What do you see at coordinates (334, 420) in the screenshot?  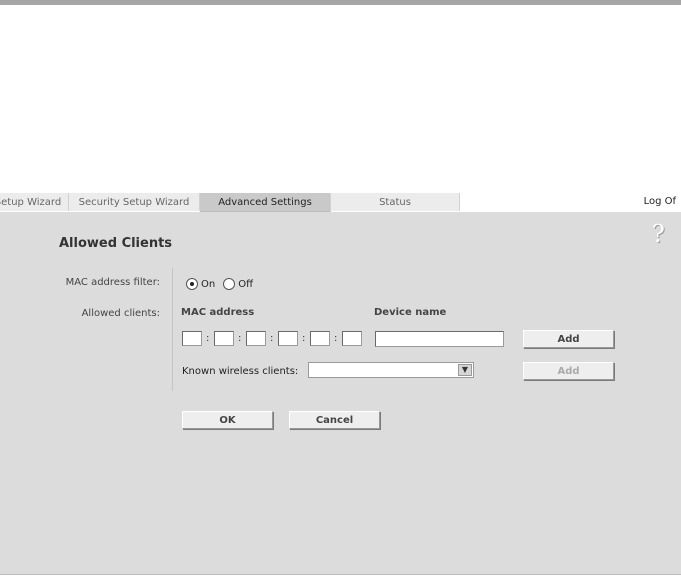 I see `cancel-button: Cancel` at bounding box center [334, 420].